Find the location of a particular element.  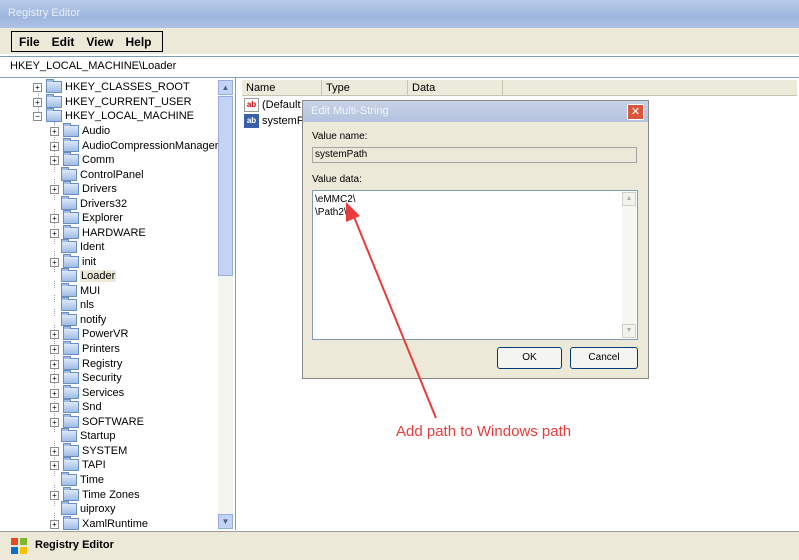

annotation-text: Add path to Windows path is located at coordinates (484, 431).